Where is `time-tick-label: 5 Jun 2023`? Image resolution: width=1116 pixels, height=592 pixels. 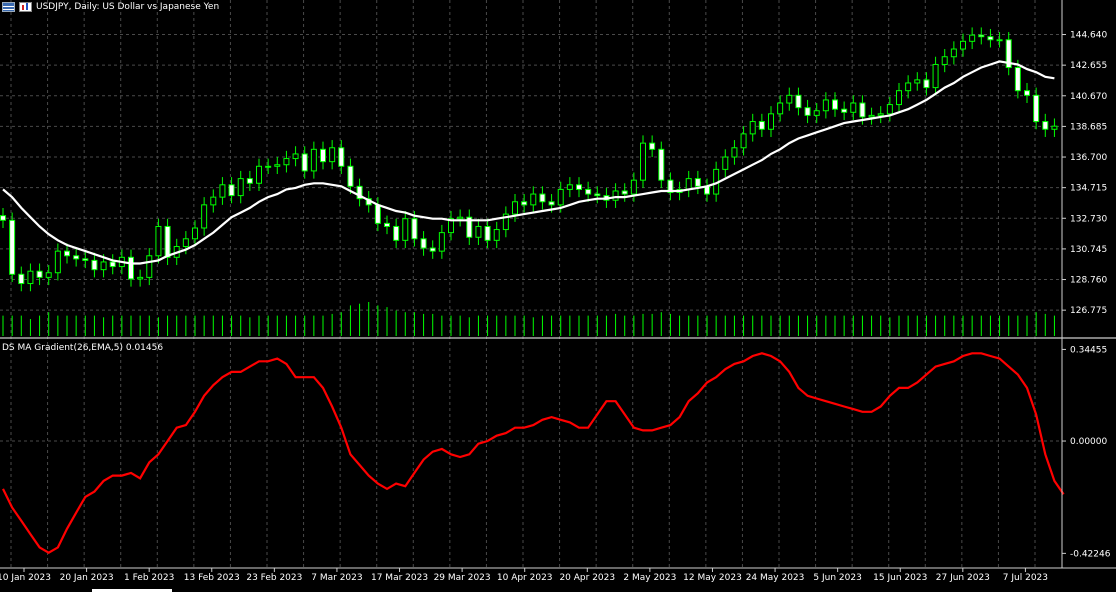 time-tick-label: 5 Jun 2023 is located at coordinates (837, 578).